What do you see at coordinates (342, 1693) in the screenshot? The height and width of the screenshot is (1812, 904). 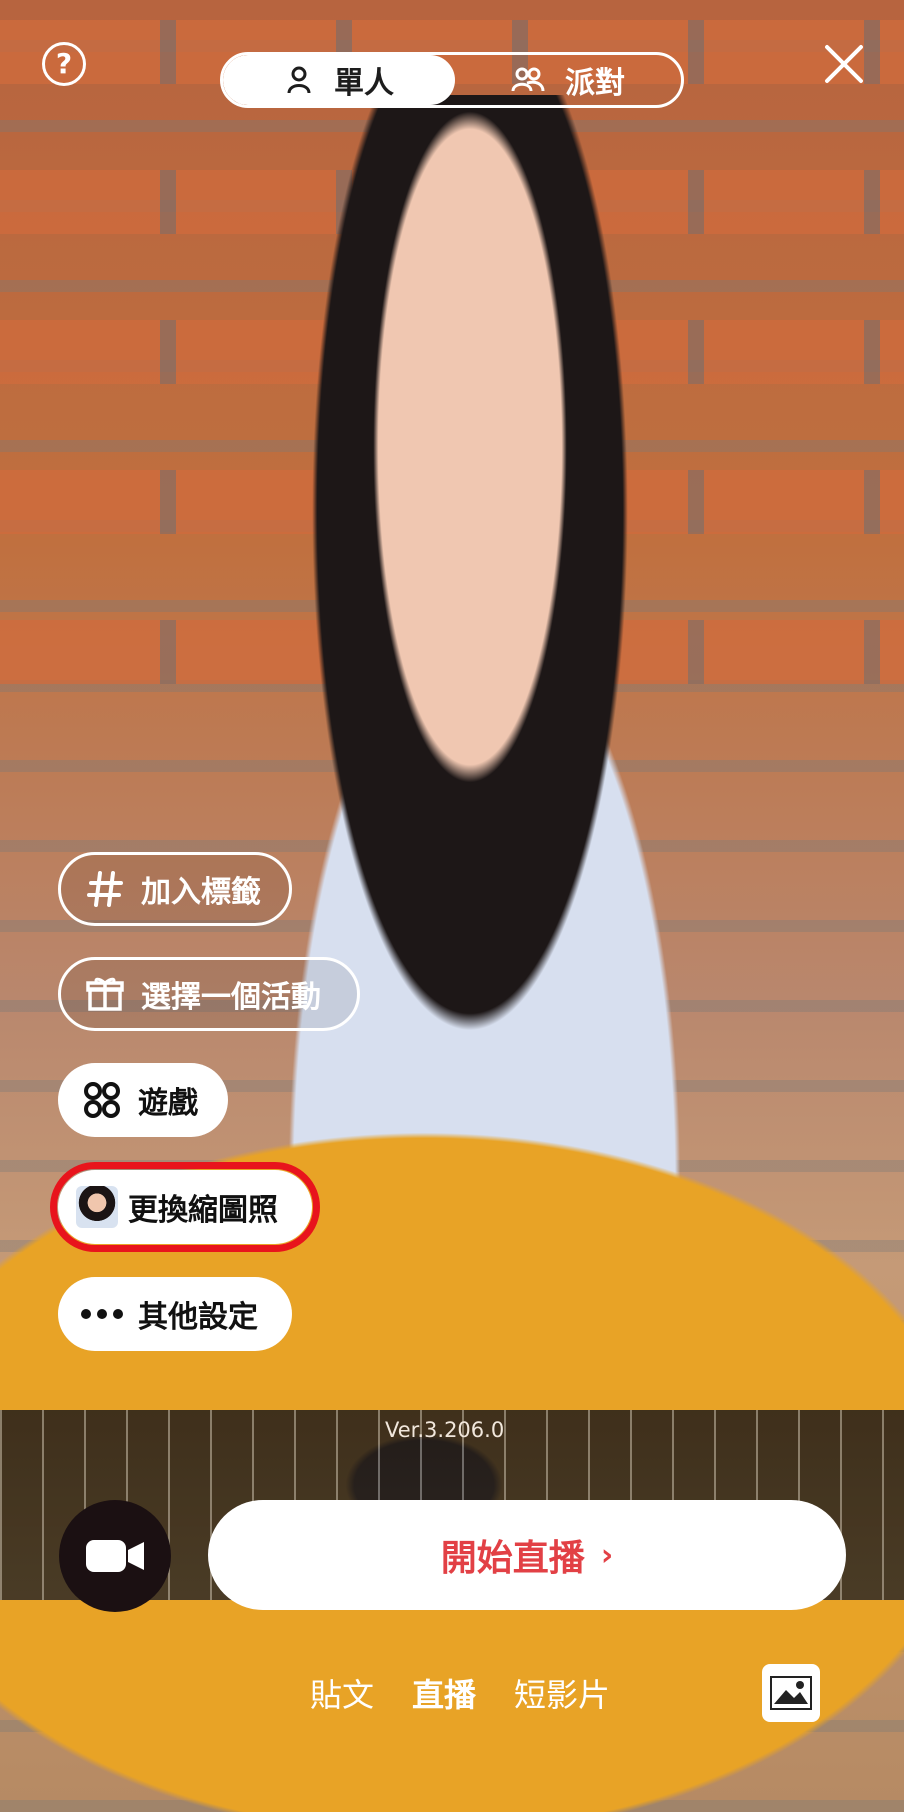 I see `tab-post: 貼文` at bounding box center [342, 1693].